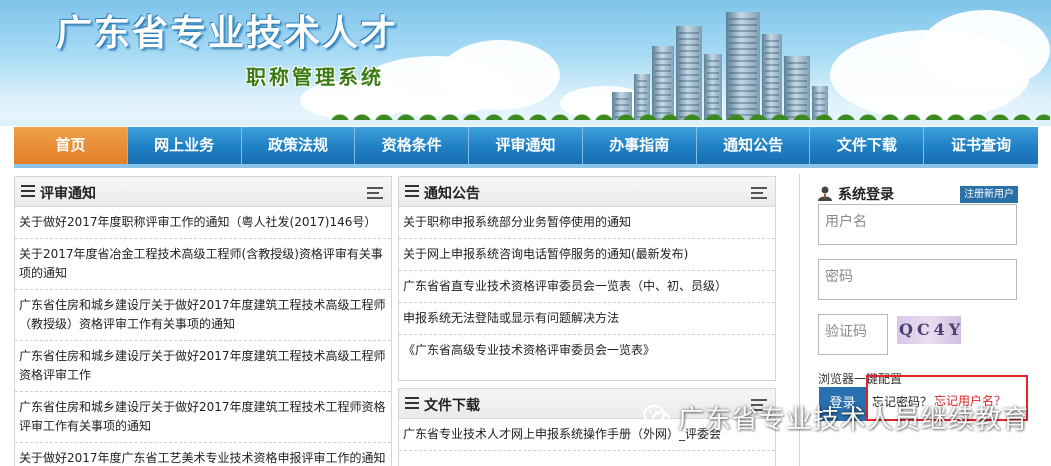  What do you see at coordinates (299, 145) in the screenshot?
I see `nav-policies: 政策法规` at bounding box center [299, 145].